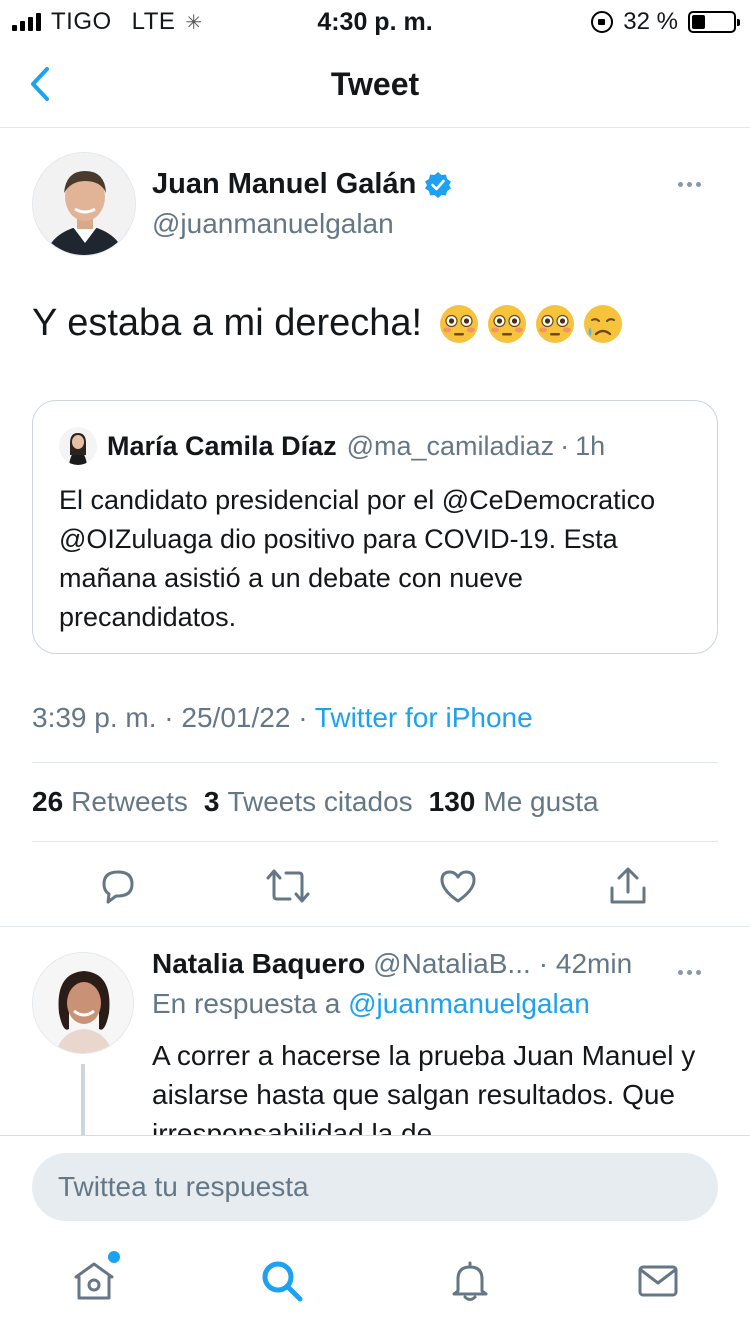 The height and width of the screenshot is (1334, 750). What do you see at coordinates (469, 1003) in the screenshot?
I see `reply-to-mention: @juanmanuelgalan` at bounding box center [469, 1003].